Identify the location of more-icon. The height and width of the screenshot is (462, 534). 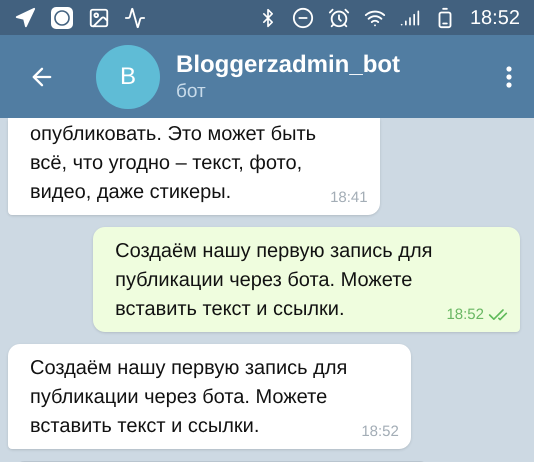
(509, 77).